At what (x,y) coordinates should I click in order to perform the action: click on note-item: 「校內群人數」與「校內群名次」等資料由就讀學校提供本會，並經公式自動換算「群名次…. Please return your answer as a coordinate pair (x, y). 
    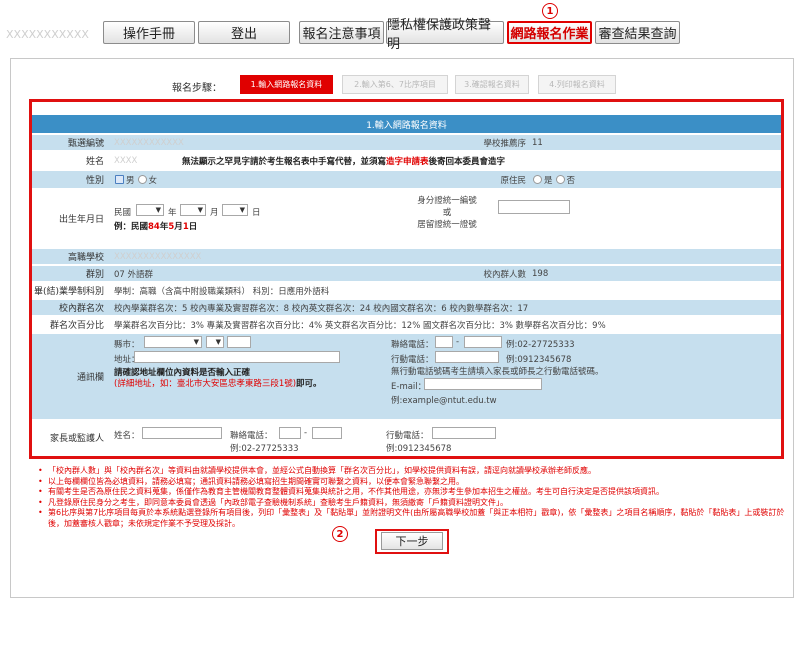
    Looking at the image, I should click on (413, 471).